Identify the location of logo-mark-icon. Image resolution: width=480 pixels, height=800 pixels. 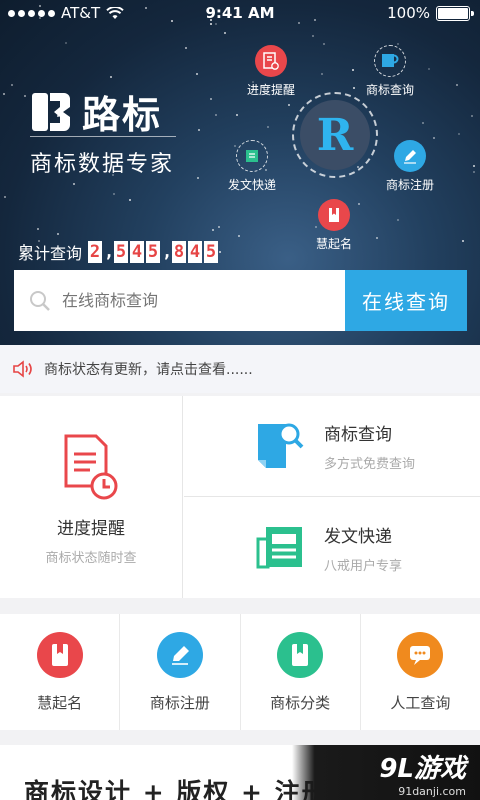
(51, 111).